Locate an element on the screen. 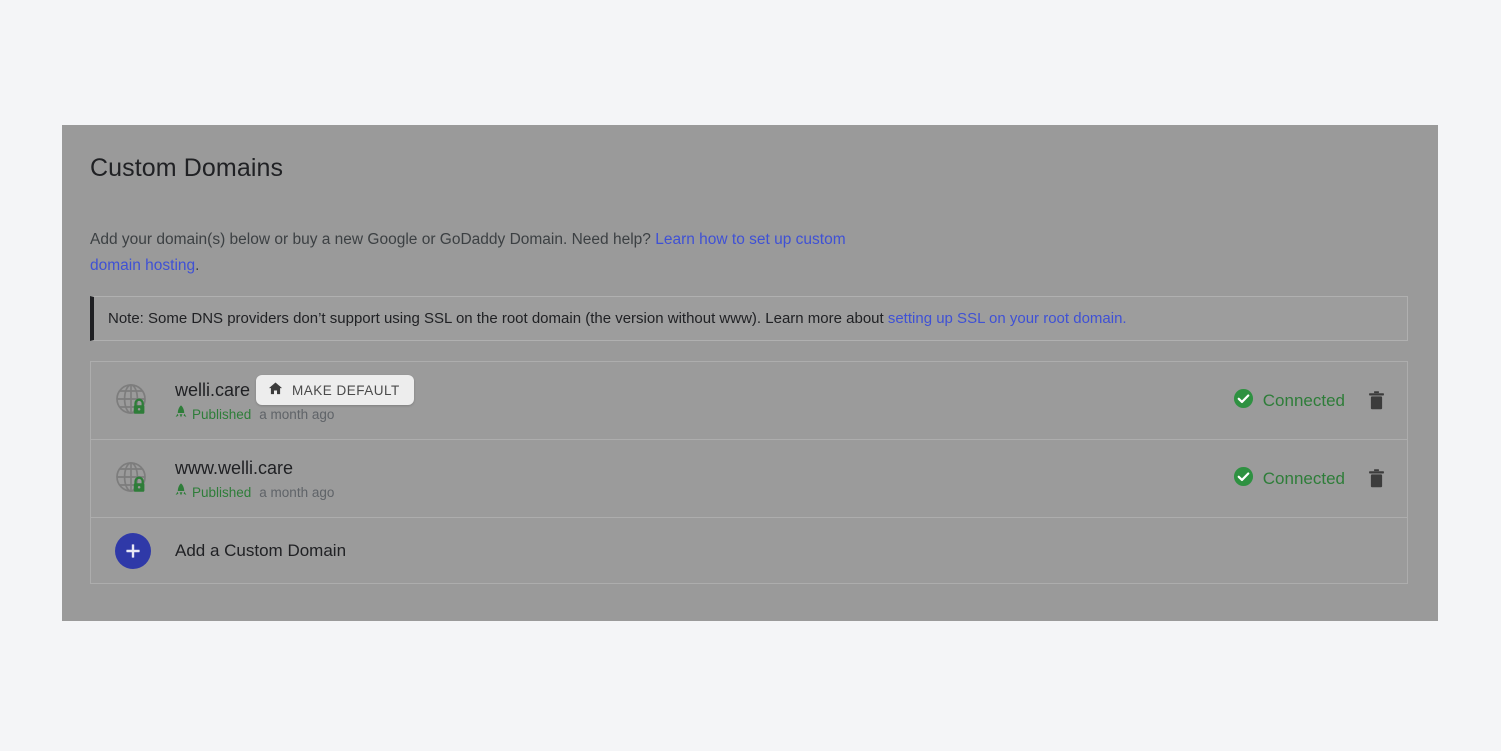 Image resolution: width=1501 pixels, height=751 pixels. domain-name-line: welli.care MAKE DEFAULT is located at coordinates (294, 390).